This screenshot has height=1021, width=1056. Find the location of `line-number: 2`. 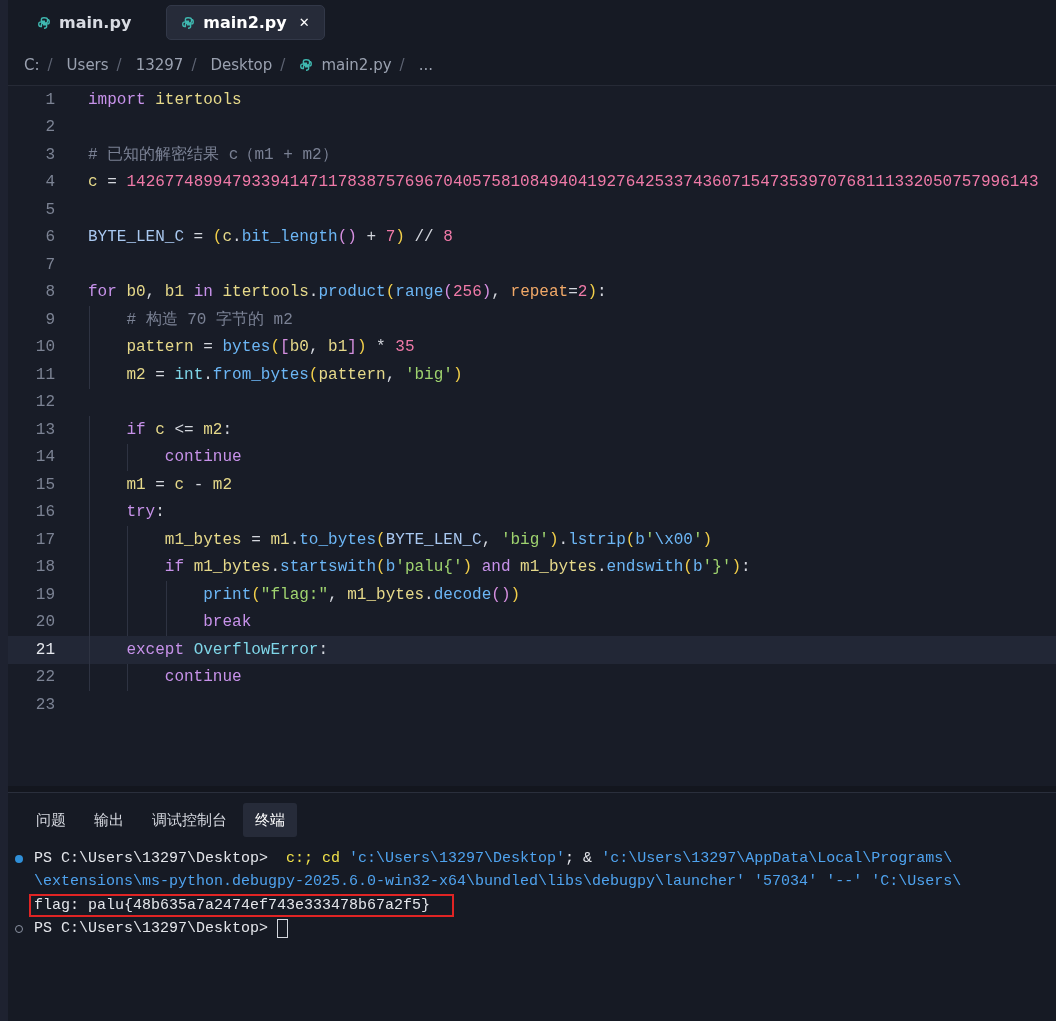

line-number: 2 is located at coordinates (49, 127).